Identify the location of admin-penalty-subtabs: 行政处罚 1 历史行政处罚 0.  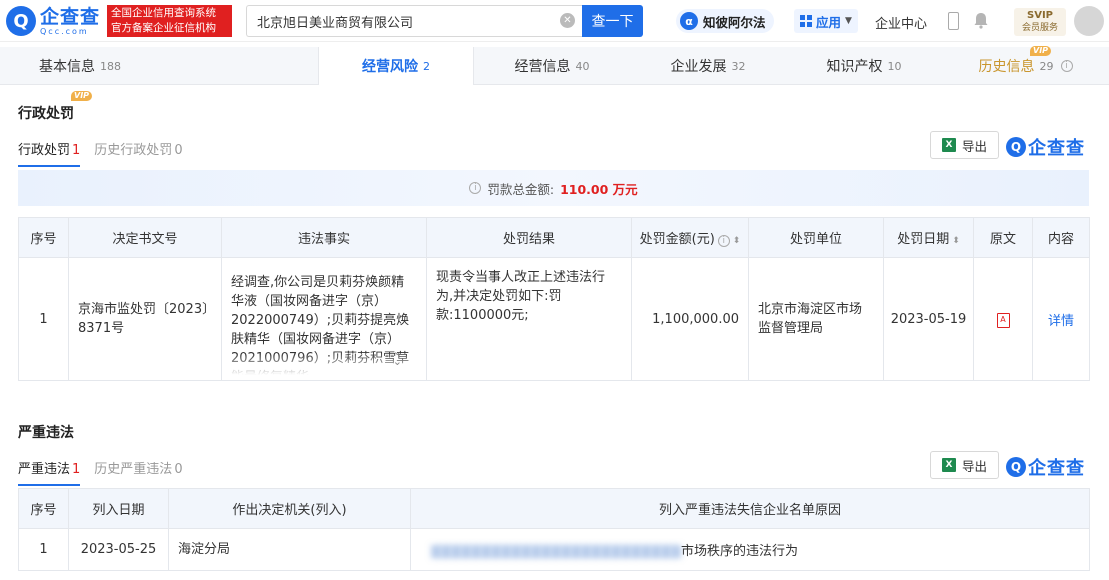
(107, 153).